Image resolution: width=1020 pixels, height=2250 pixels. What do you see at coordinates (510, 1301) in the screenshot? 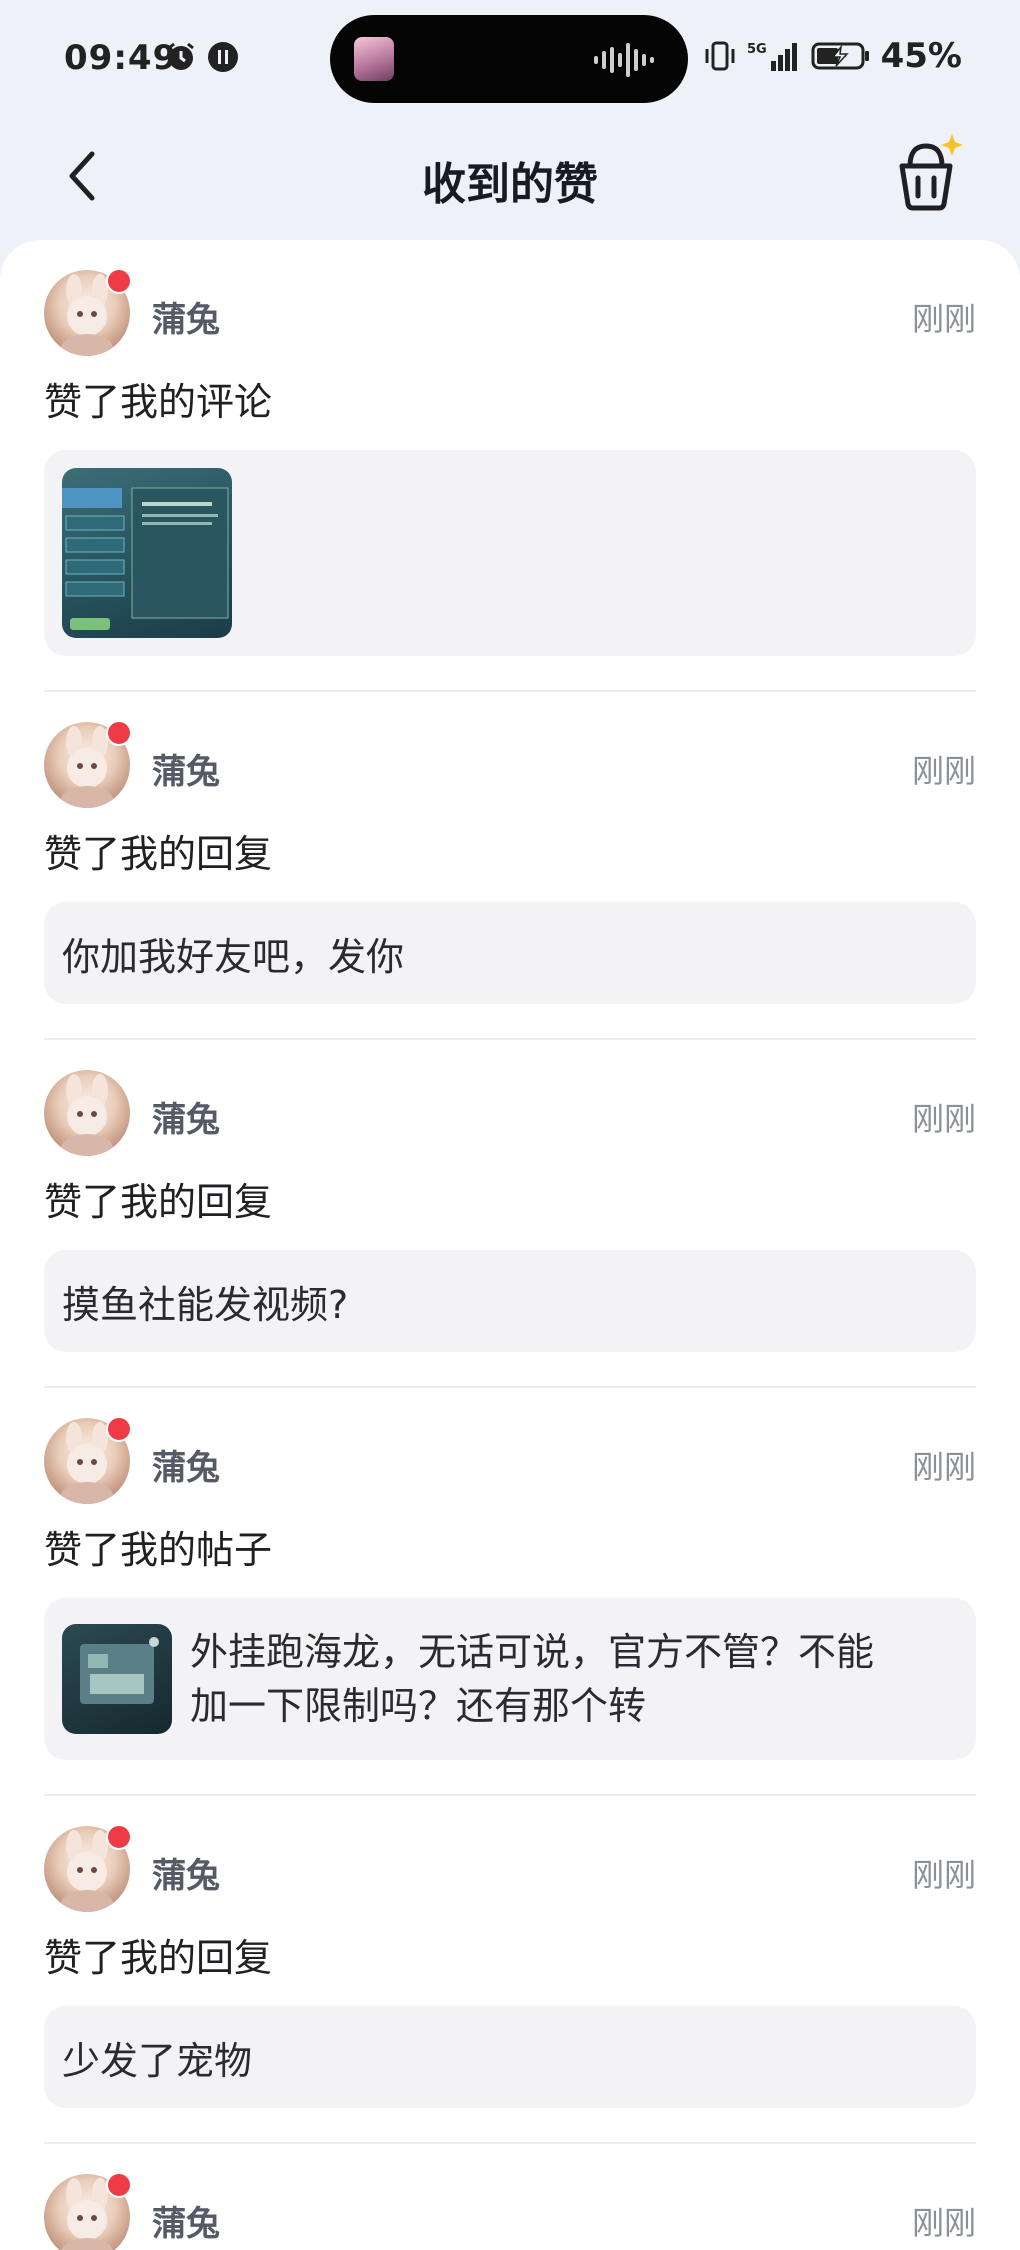
I see `quoted-reply: 摸鱼社能发视频?` at bounding box center [510, 1301].